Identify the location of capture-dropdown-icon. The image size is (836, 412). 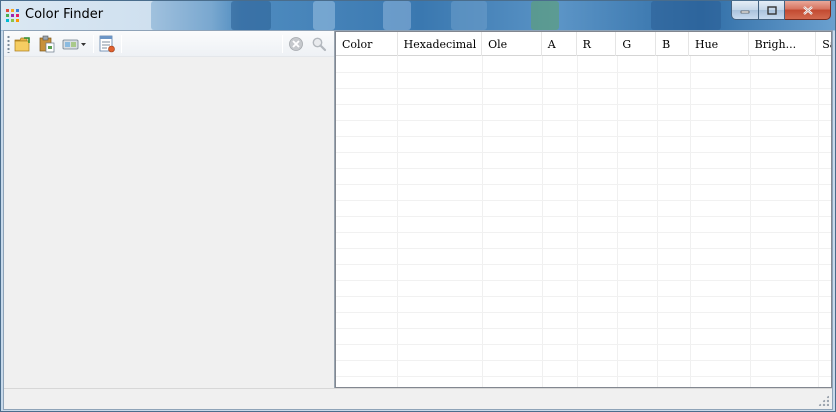
(74, 44).